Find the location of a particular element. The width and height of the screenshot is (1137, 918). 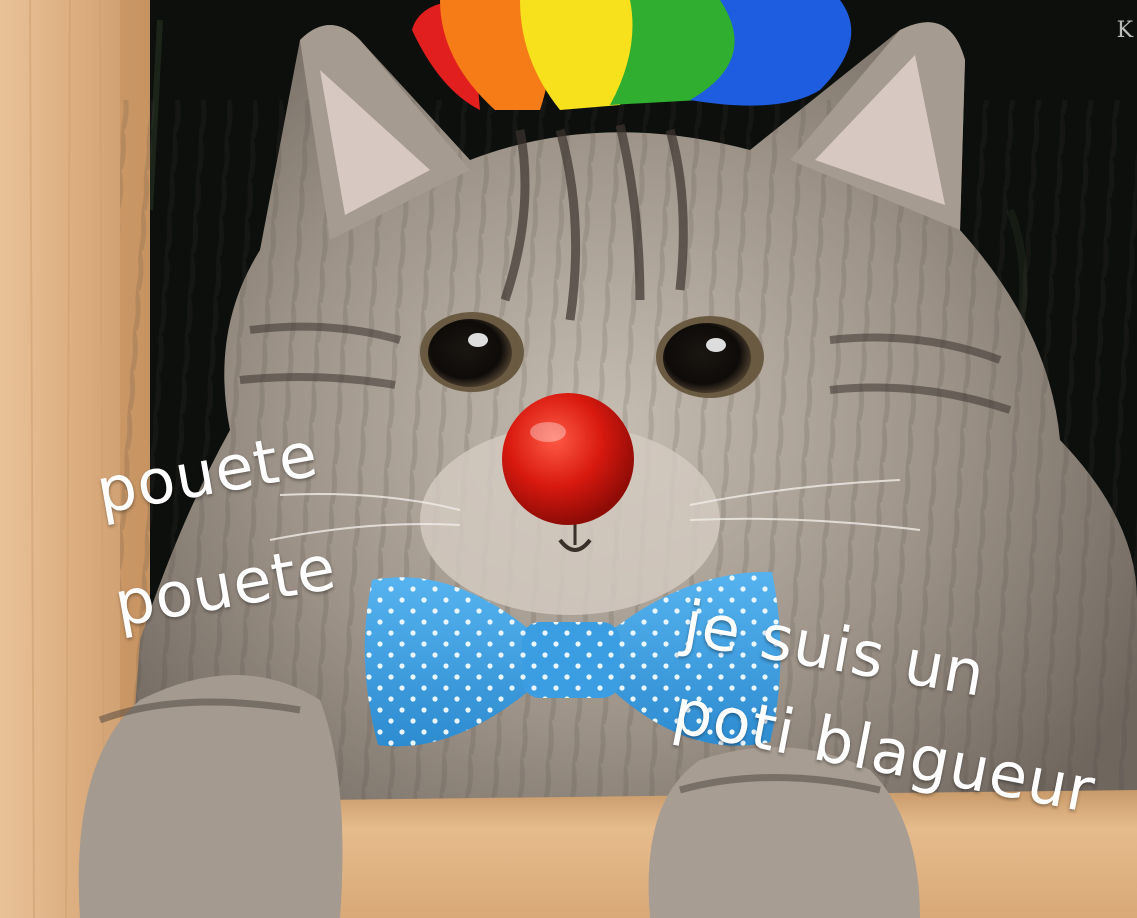

clown-nose is located at coordinates (568, 459).